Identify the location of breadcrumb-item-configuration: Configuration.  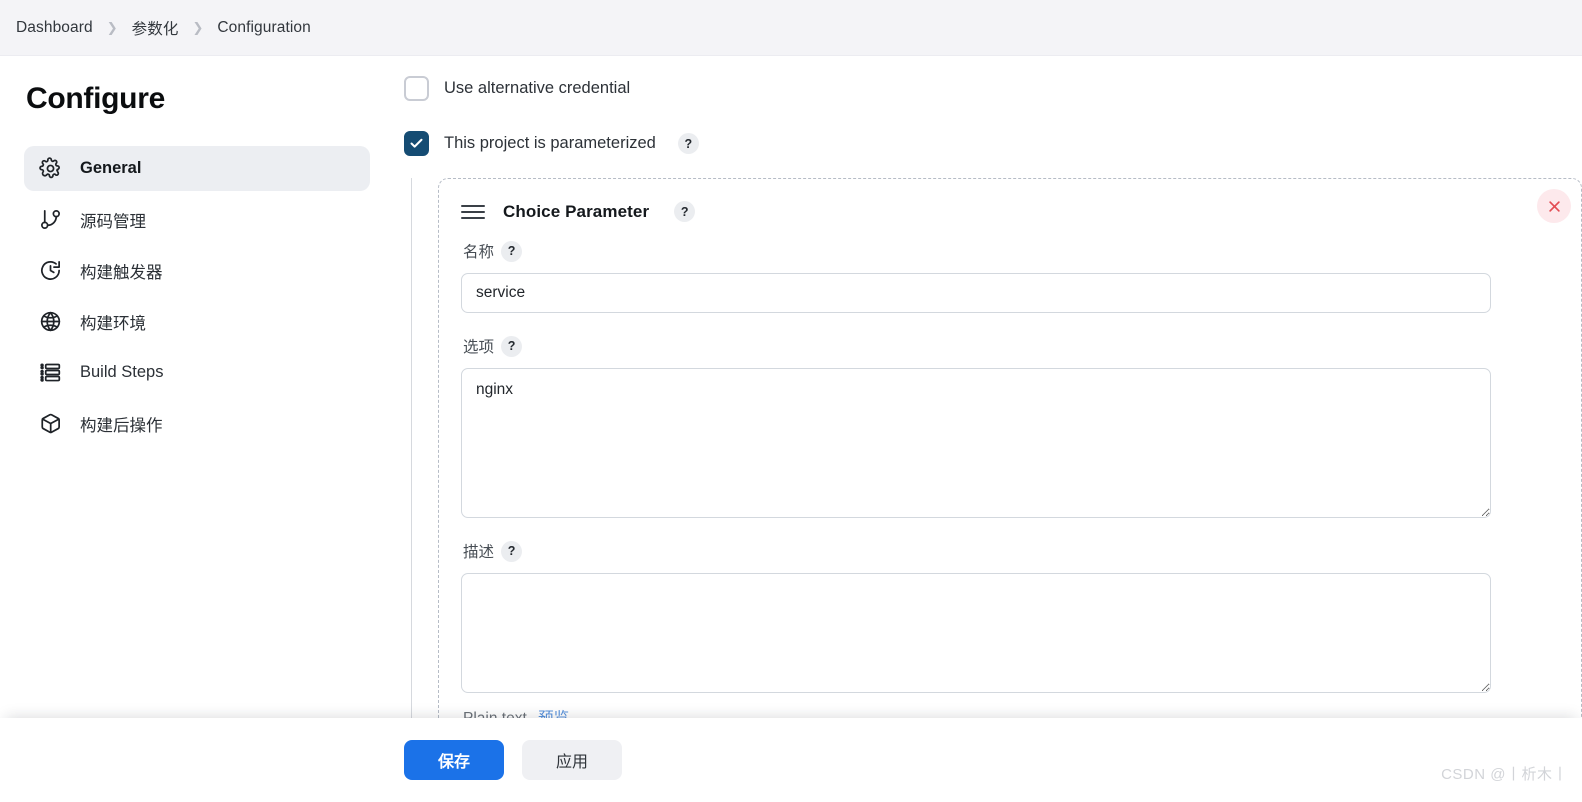
(264, 28).